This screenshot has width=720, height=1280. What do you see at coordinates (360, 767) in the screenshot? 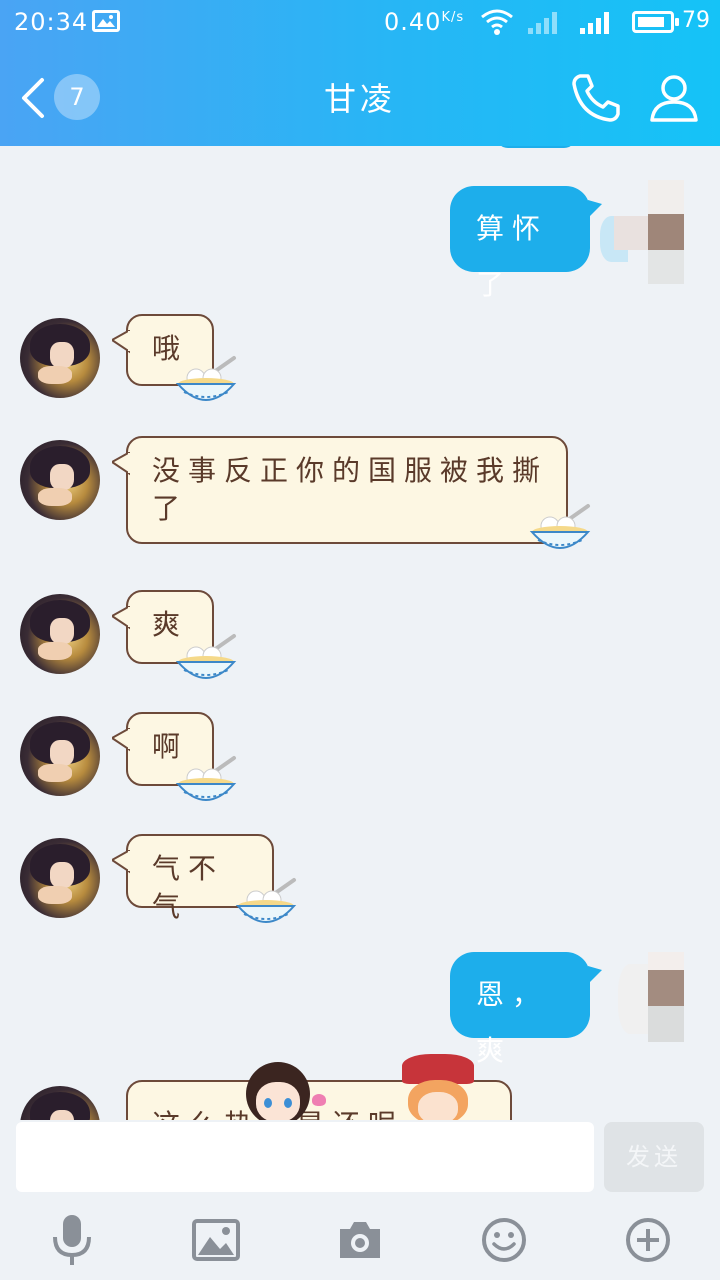
I see `message-row: 啊` at bounding box center [360, 767].